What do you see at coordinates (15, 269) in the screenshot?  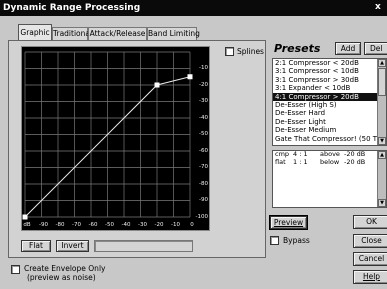 I see `create-envelope-checkbox` at bounding box center [15, 269].